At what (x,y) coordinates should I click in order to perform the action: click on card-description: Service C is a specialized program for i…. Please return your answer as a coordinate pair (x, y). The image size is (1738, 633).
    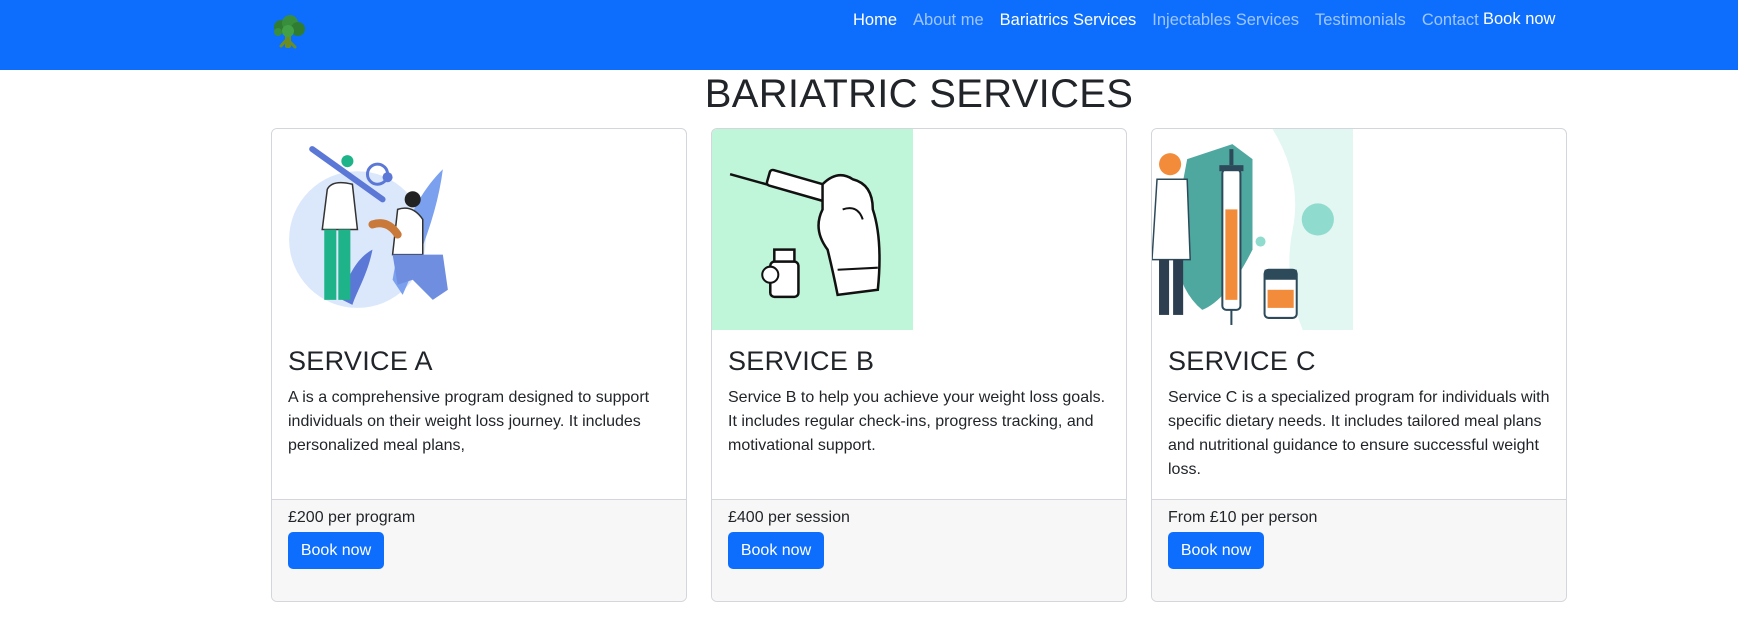
    Looking at the image, I should click on (1359, 433).